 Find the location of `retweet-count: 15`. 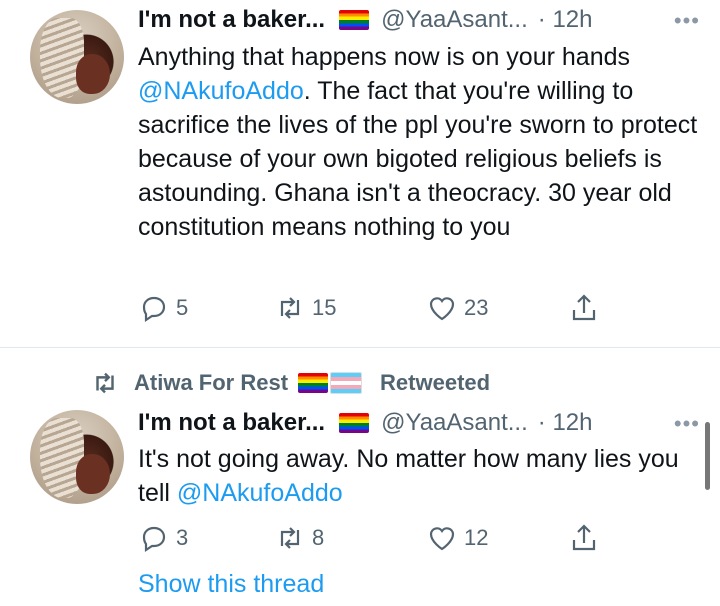

retweet-count: 15 is located at coordinates (324, 307).